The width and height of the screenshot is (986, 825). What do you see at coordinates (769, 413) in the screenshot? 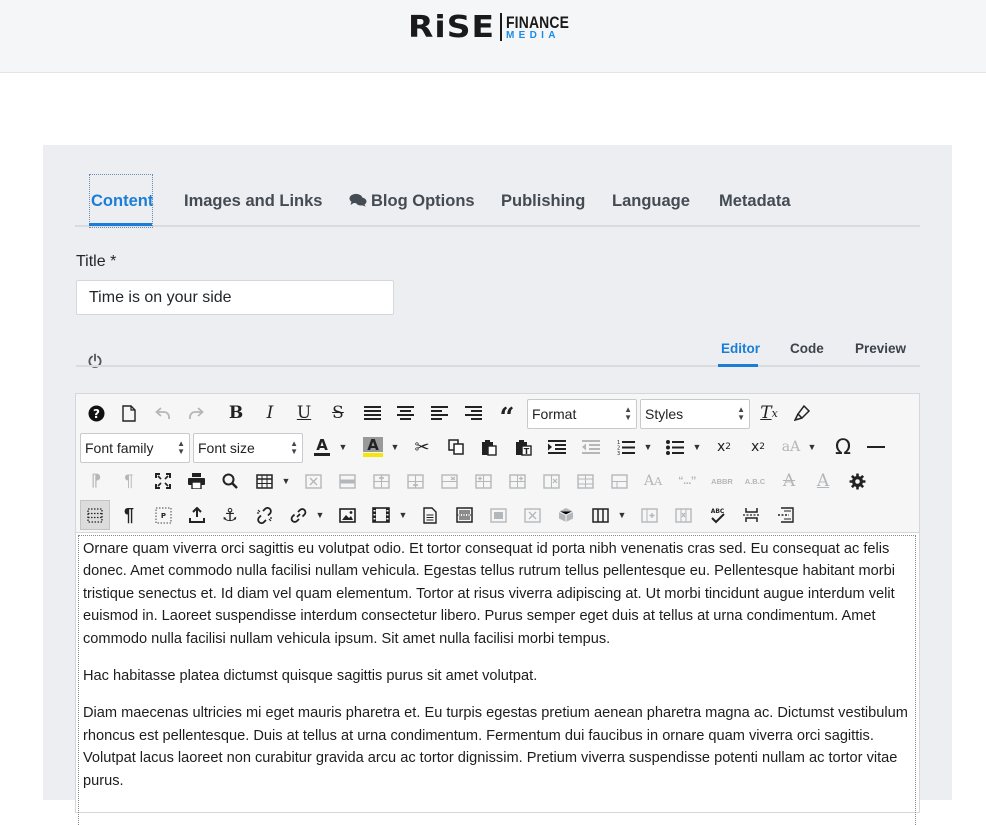
I see `clear-formatting-icon: Tx` at bounding box center [769, 413].